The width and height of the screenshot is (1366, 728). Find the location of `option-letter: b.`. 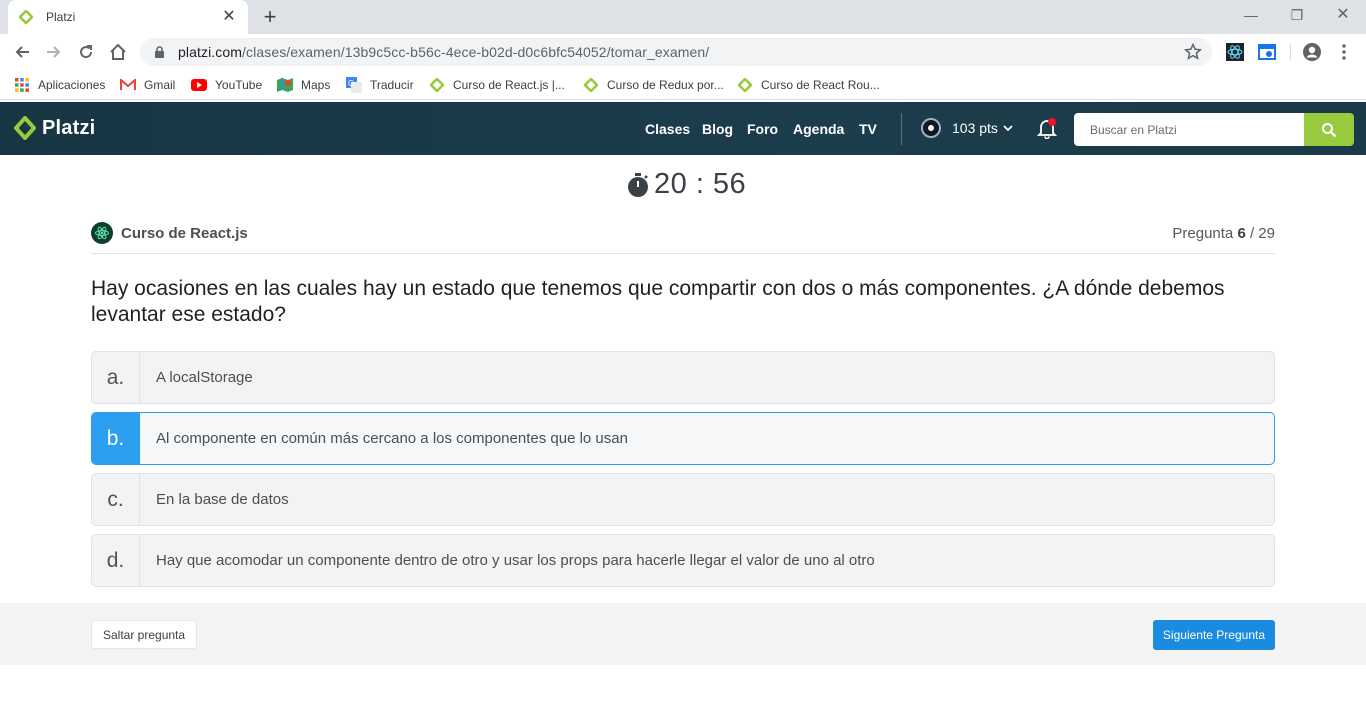

option-letter: b. is located at coordinates (116, 438).